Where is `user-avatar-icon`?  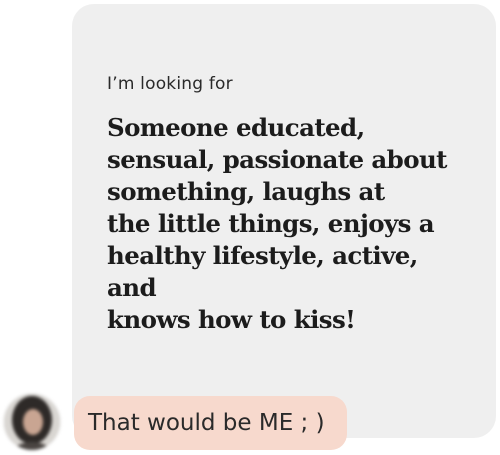
user-avatar-icon is located at coordinates (32, 422).